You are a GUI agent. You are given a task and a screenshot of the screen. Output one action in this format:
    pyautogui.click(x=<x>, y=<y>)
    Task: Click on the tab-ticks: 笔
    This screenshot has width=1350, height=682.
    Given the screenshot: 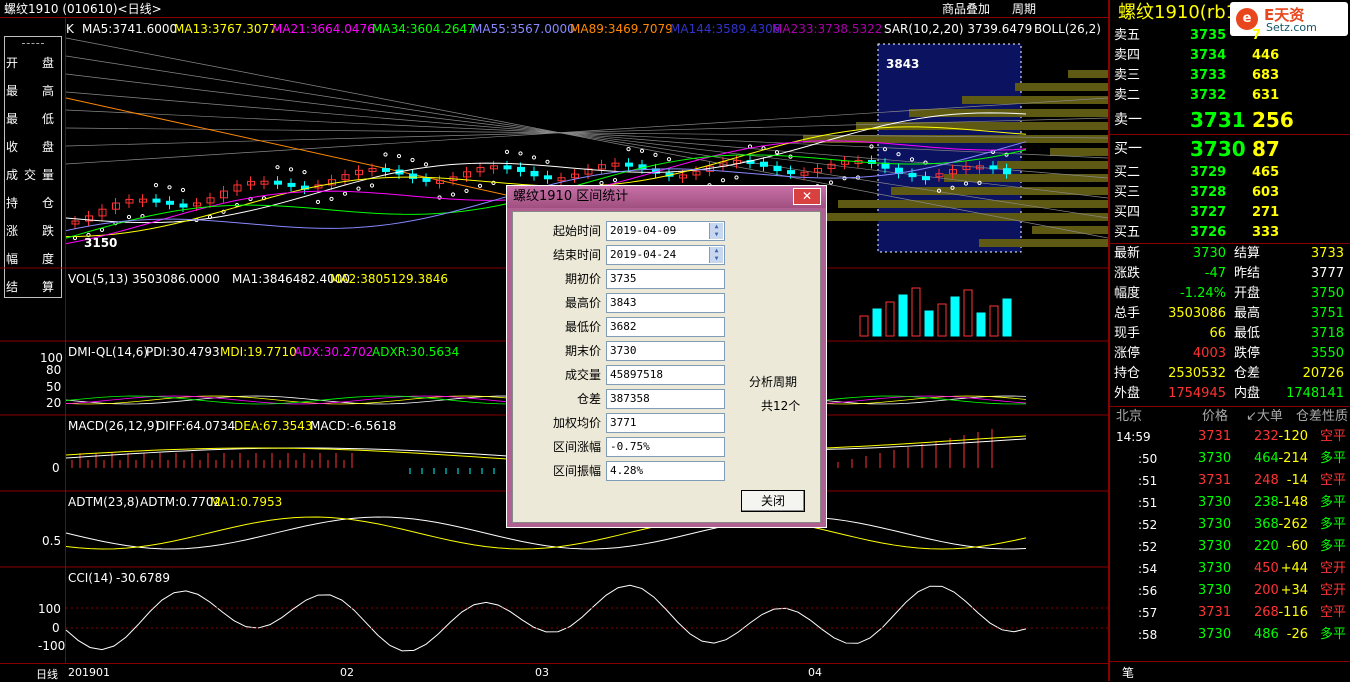 What is the action you would take?
    pyautogui.click(x=1128, y=672)
    